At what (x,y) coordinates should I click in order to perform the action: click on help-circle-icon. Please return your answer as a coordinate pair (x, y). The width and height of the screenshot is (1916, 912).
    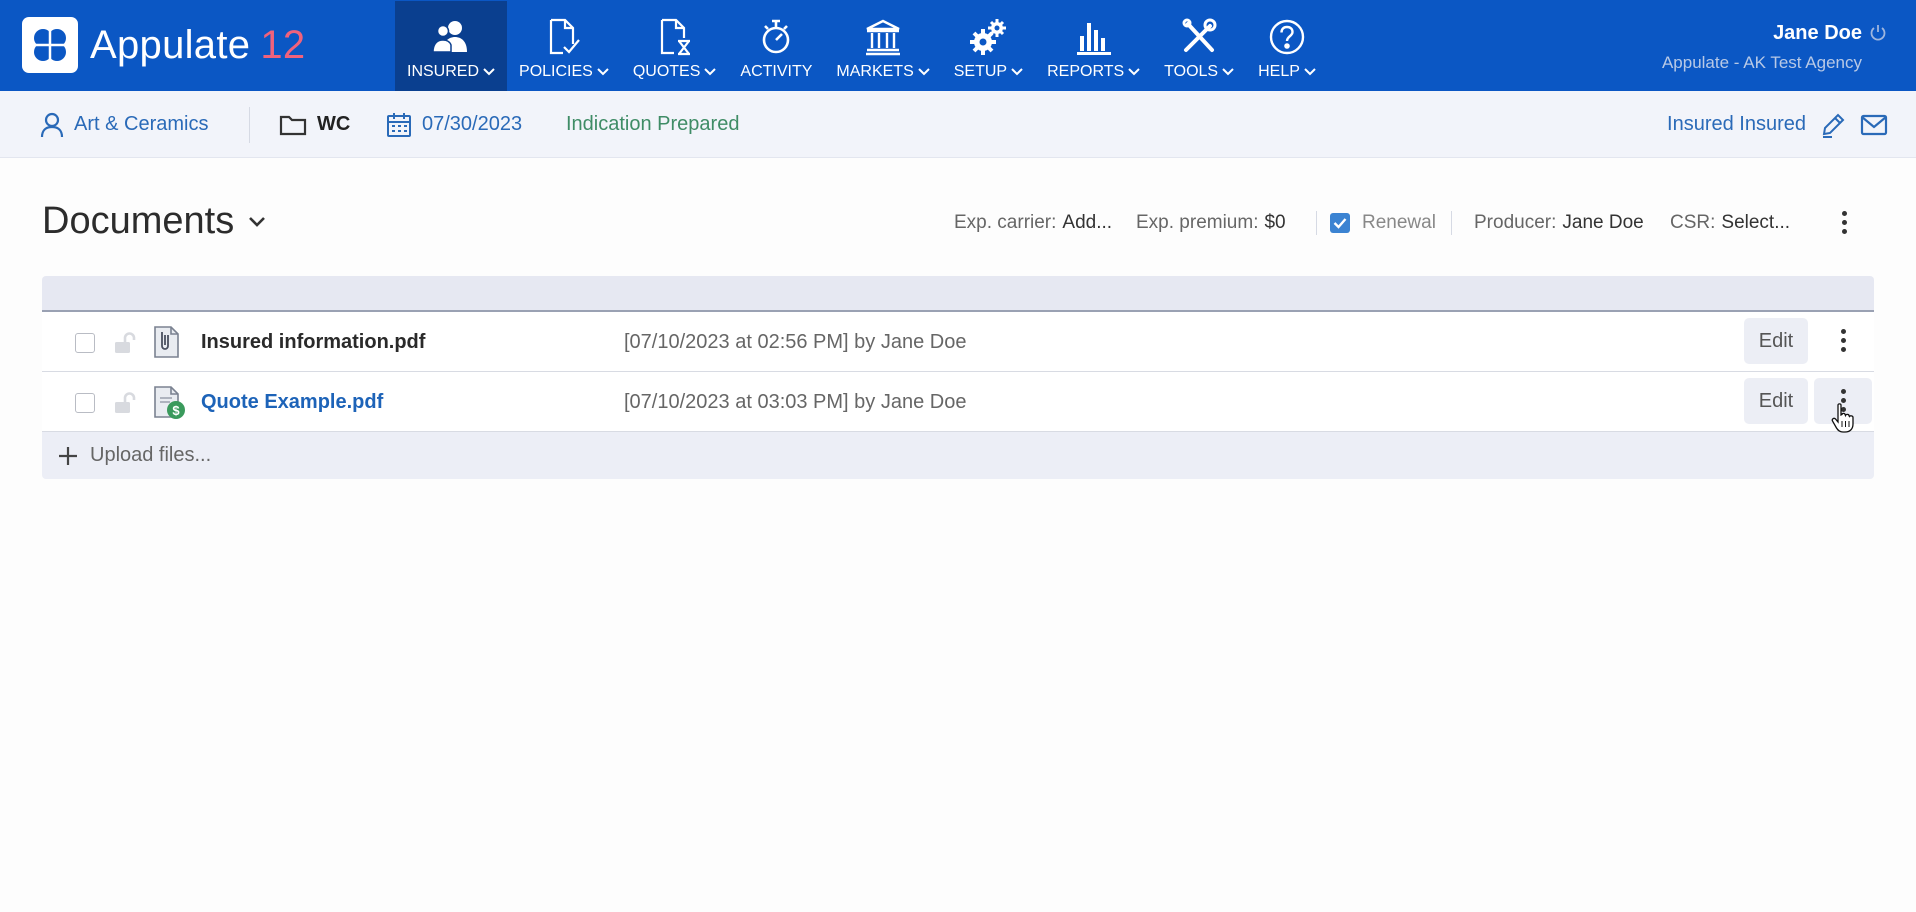
    Looking at the image, I should click on (1287, 37).